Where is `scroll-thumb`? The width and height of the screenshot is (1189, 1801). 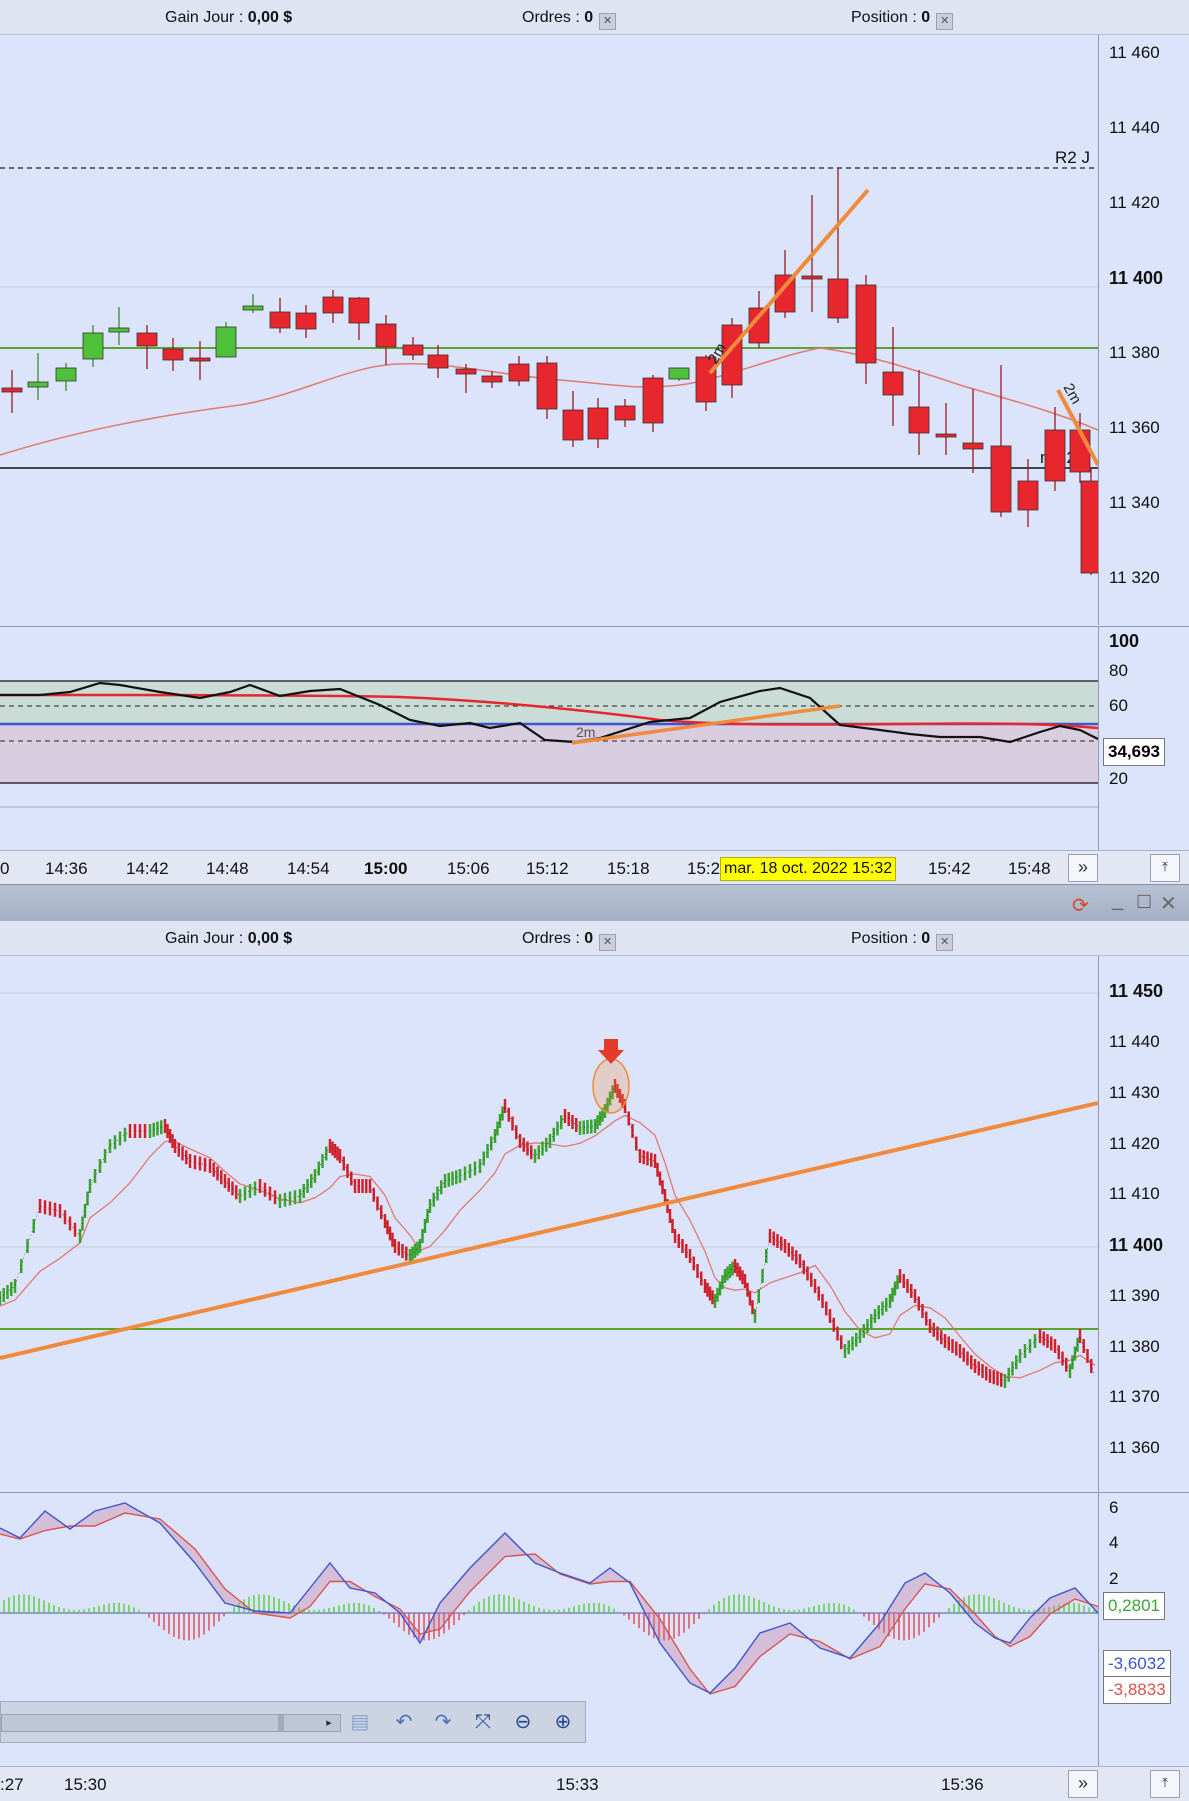
scroll-thumb is located at coordinates (281, 1723).